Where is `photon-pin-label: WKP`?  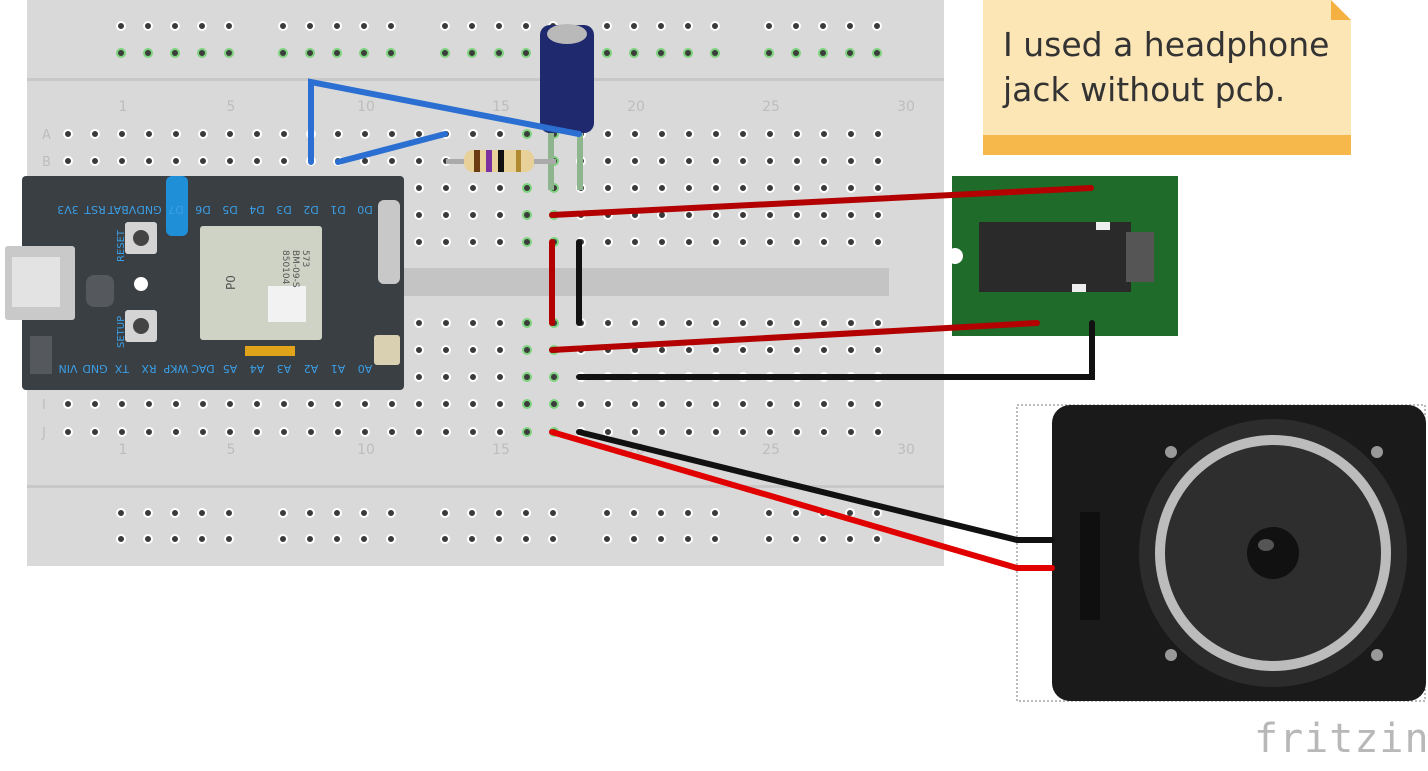 photon-pin-label: WKP is located at coordinates (175, 368).